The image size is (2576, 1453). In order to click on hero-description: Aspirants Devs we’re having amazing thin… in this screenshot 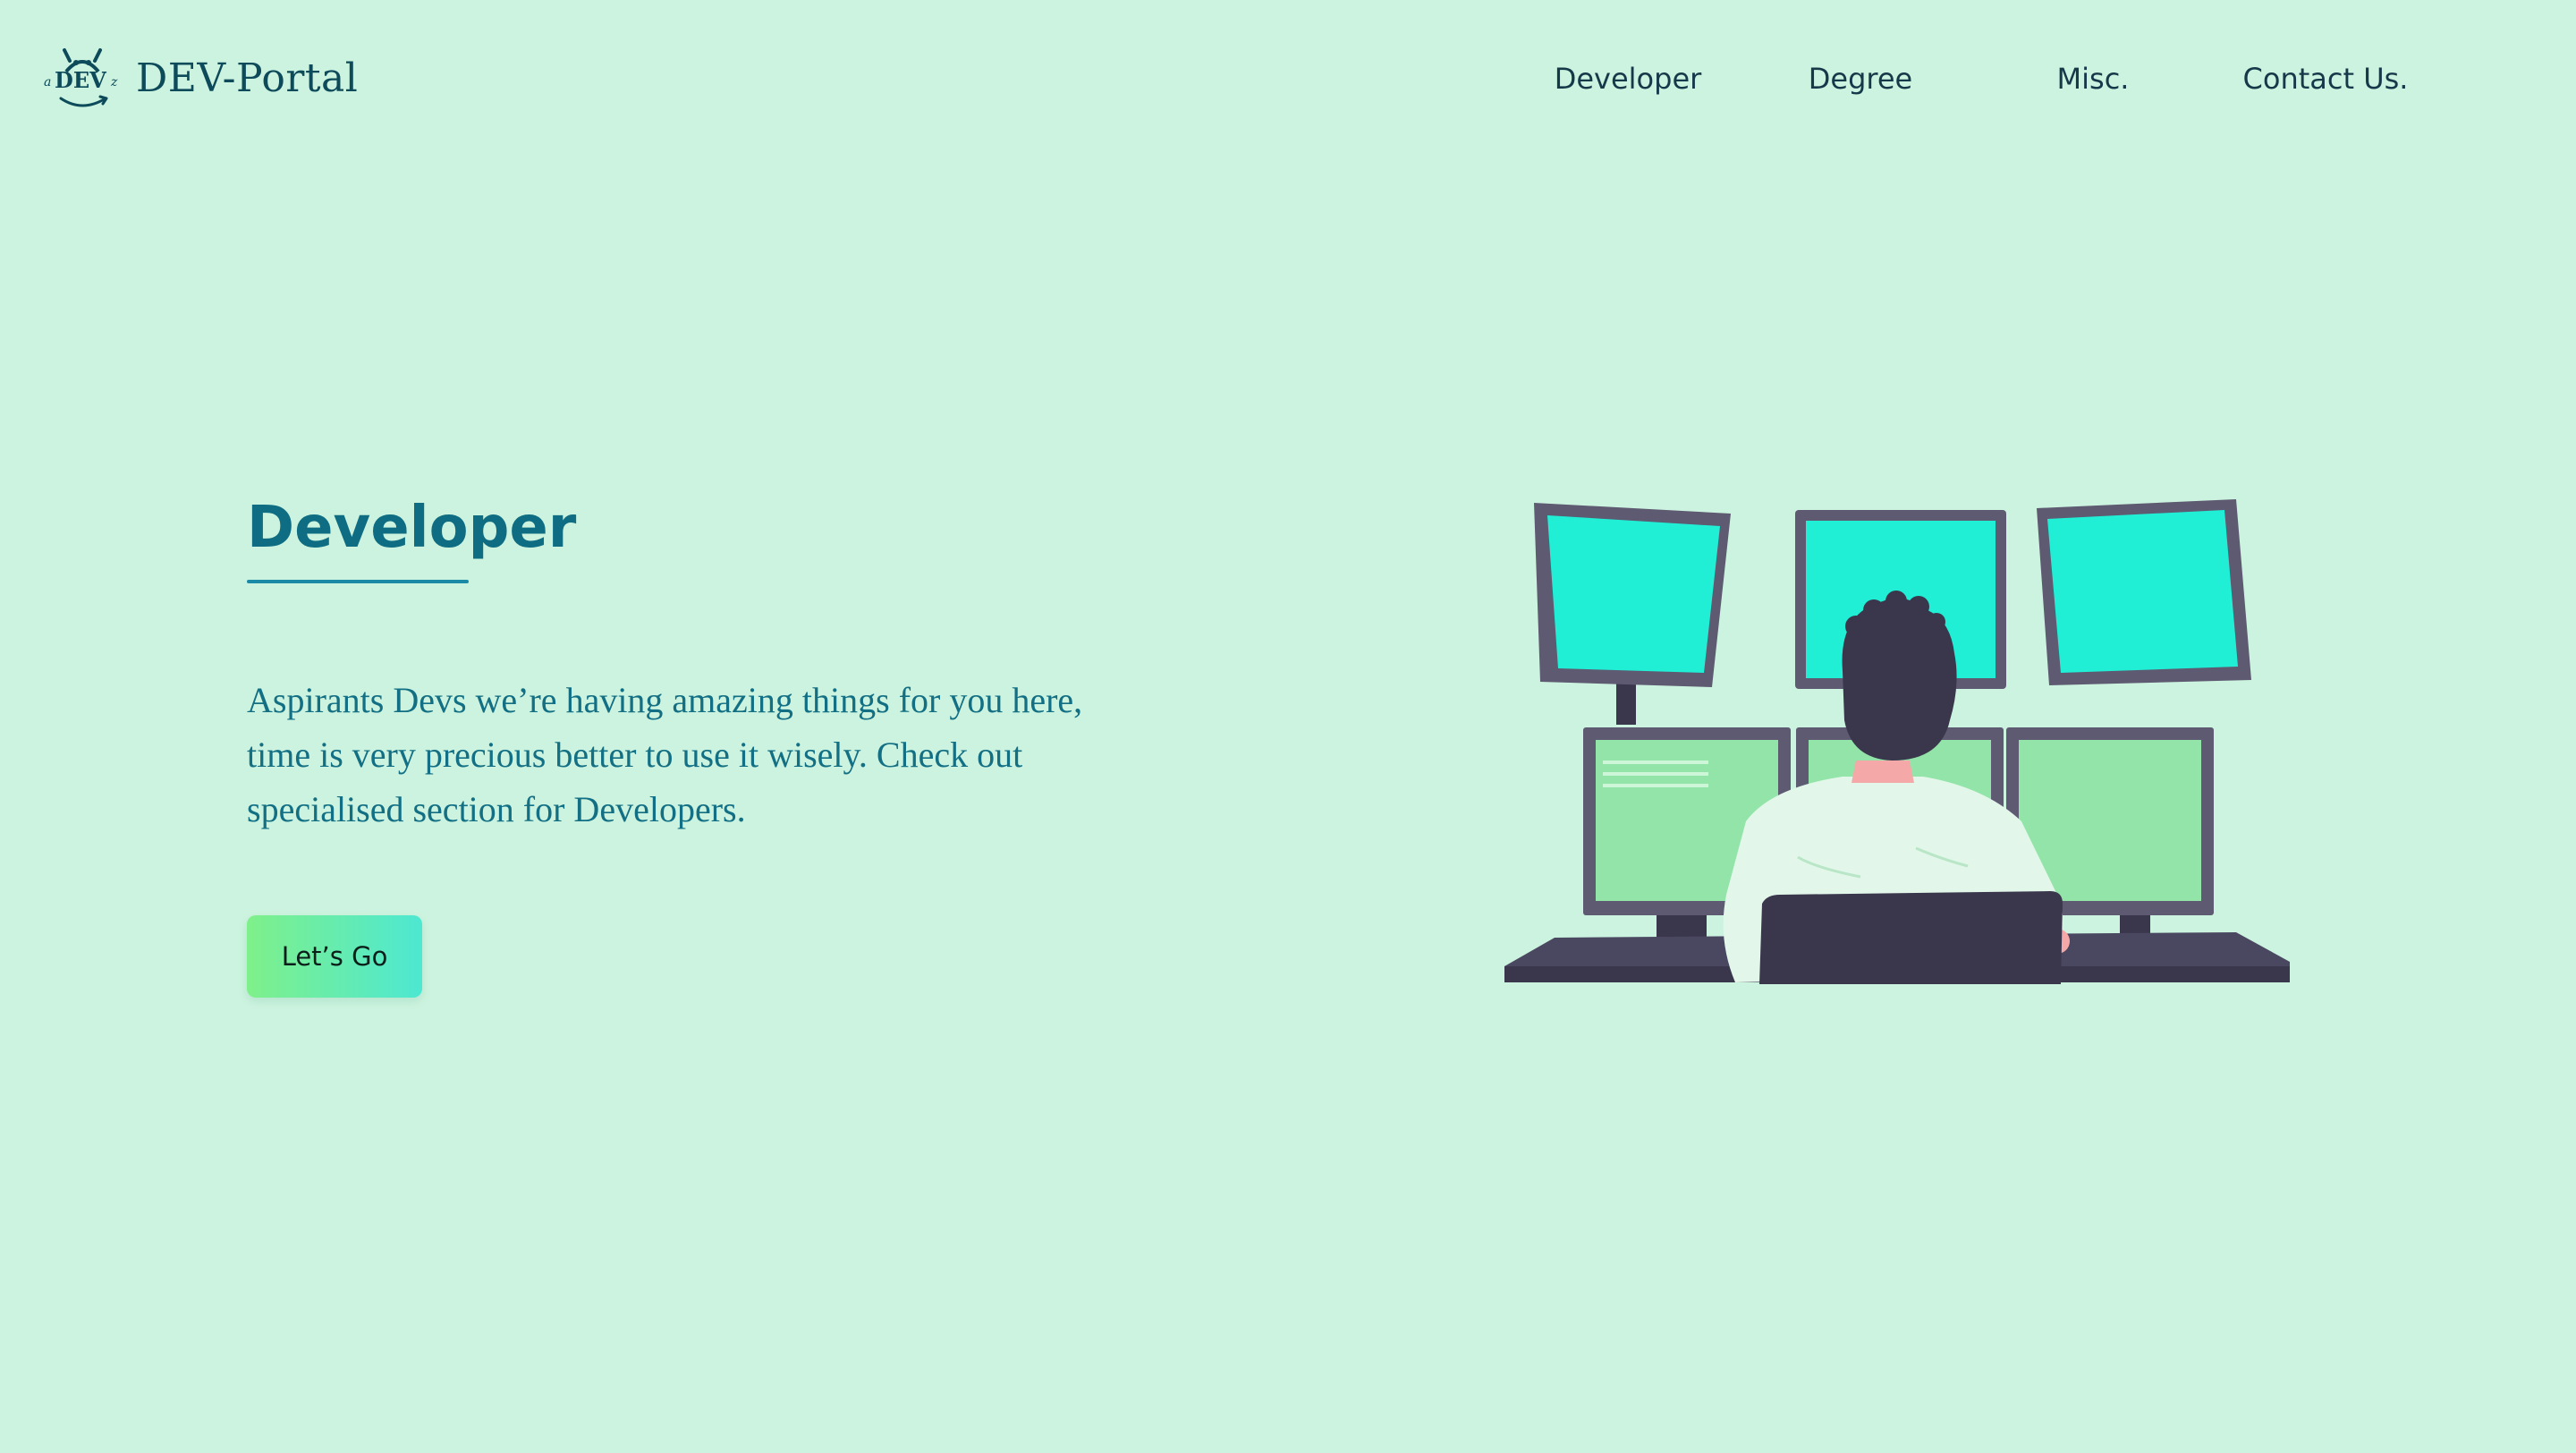, I will do `click(665, 754)`.